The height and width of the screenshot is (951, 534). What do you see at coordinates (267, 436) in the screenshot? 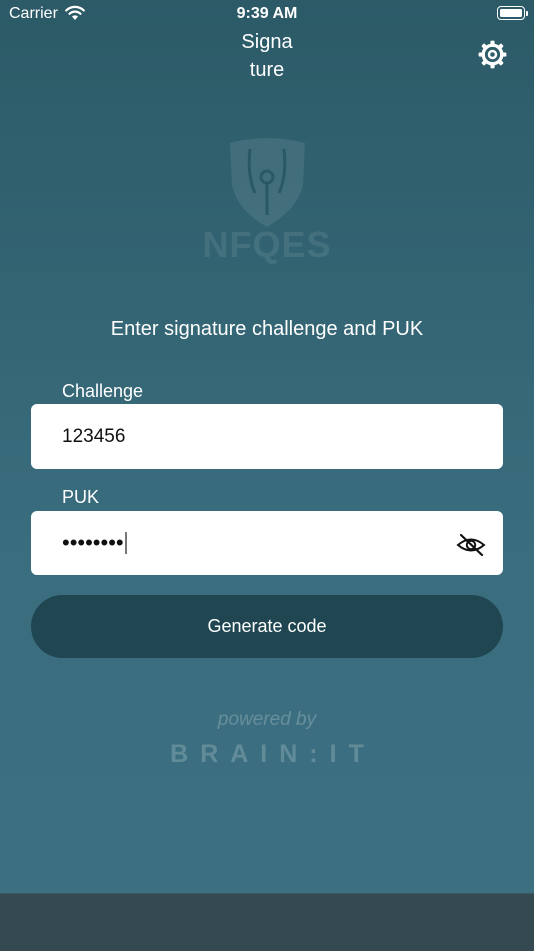
I see `challenge-input: 123456` at bounding box center [267, 436].